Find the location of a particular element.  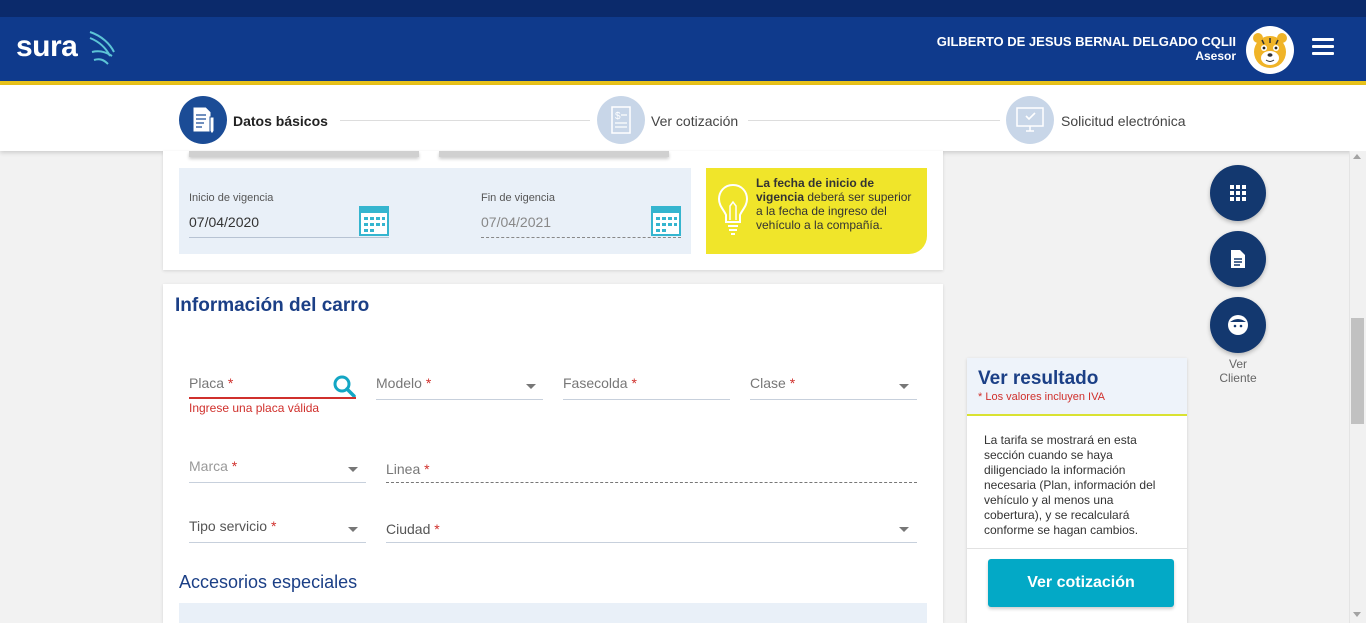

vigencia-panel is located at coordinates (435, 211).